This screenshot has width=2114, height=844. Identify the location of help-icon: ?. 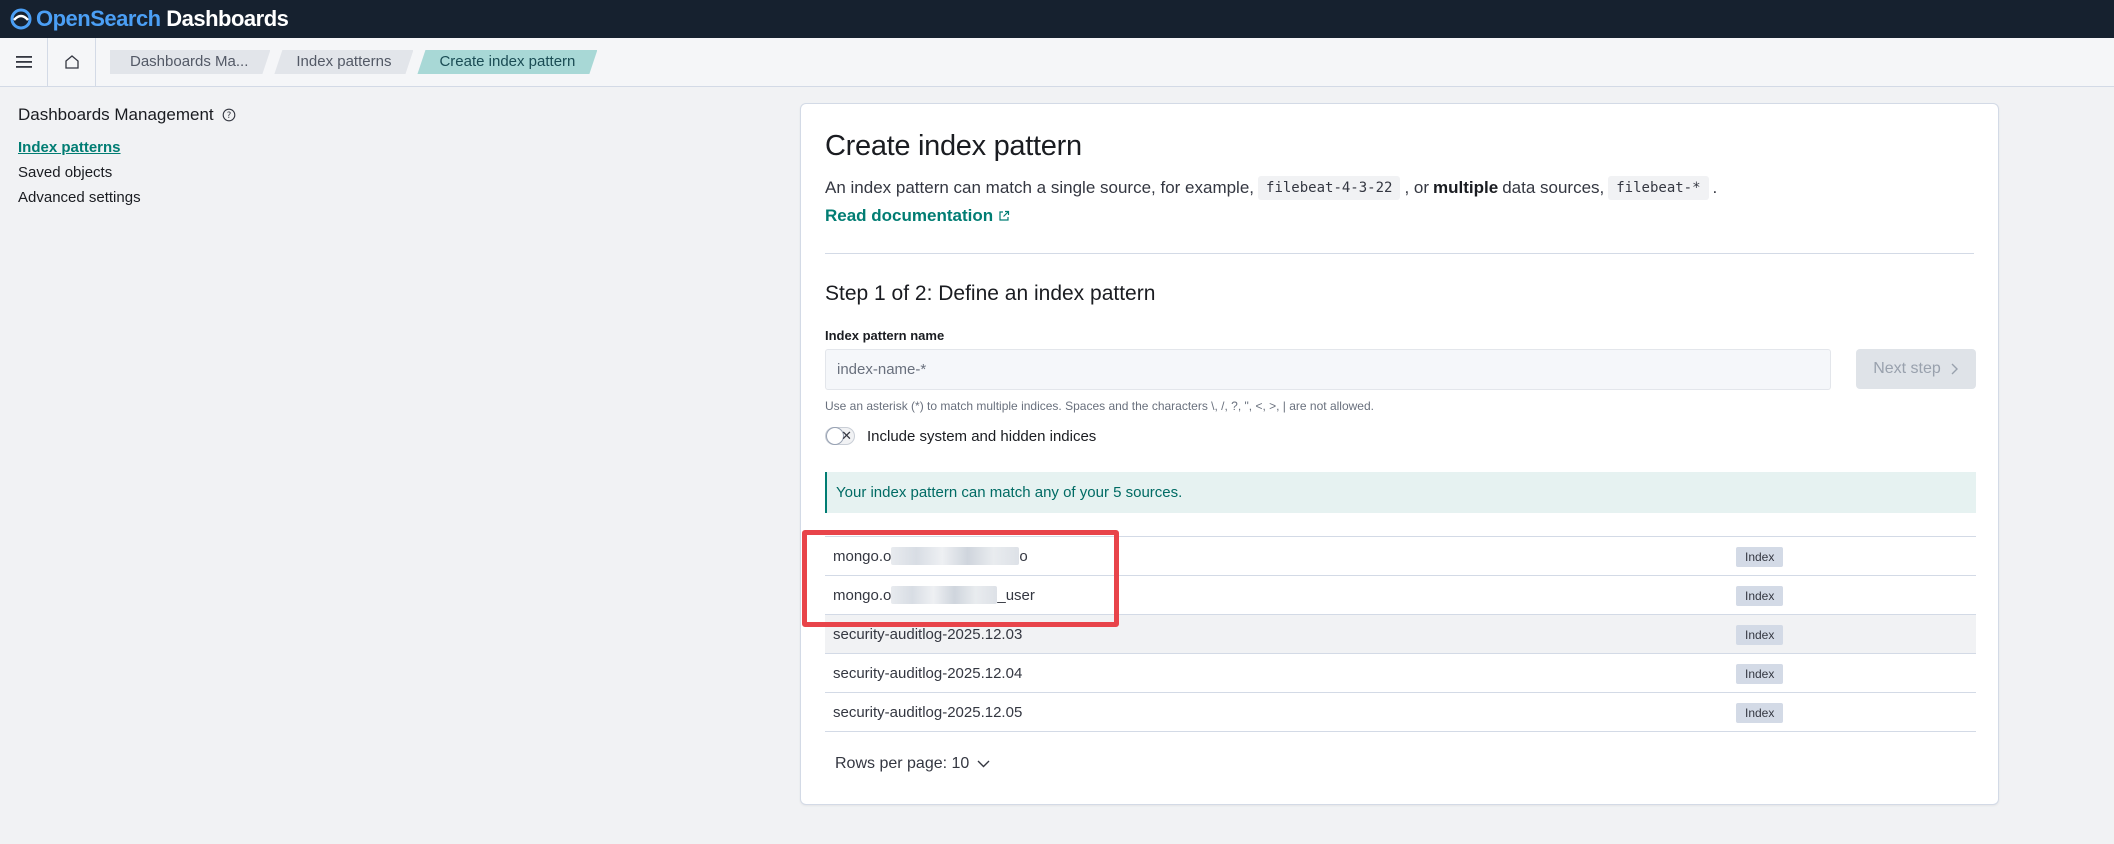
(229, 115).